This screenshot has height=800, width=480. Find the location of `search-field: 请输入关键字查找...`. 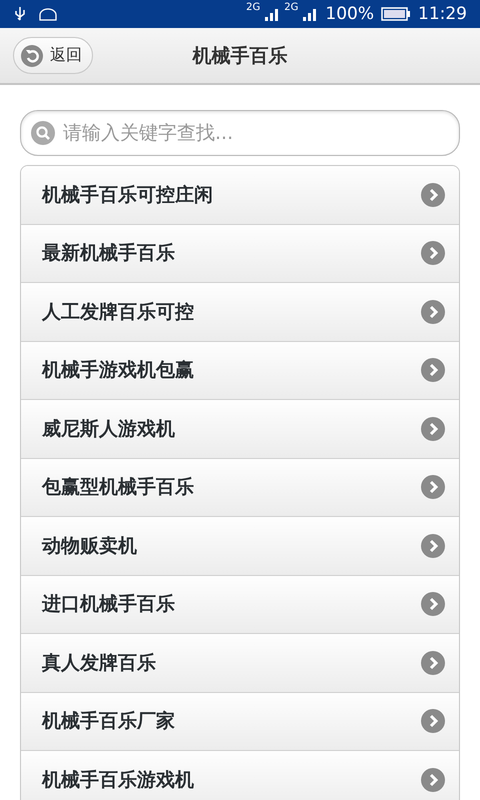

search-field: 请输入关键字查找... is located at coordinates (240, 133).